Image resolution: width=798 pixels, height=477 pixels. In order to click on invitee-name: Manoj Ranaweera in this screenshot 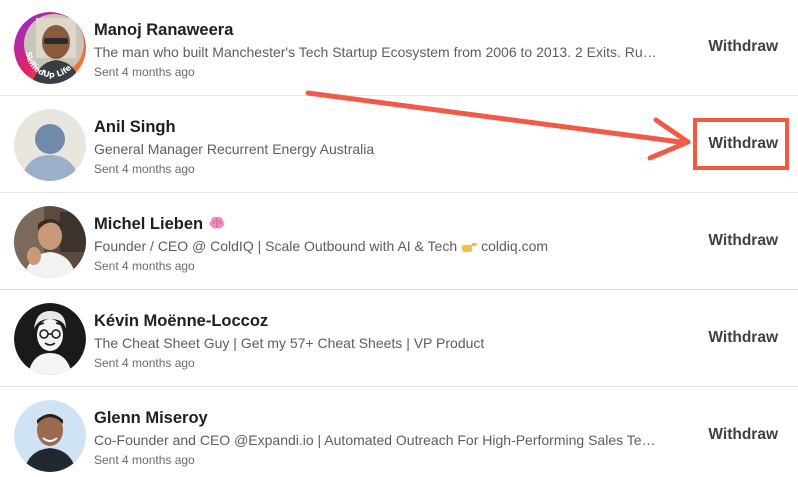, I will do `click(163, 30)`.